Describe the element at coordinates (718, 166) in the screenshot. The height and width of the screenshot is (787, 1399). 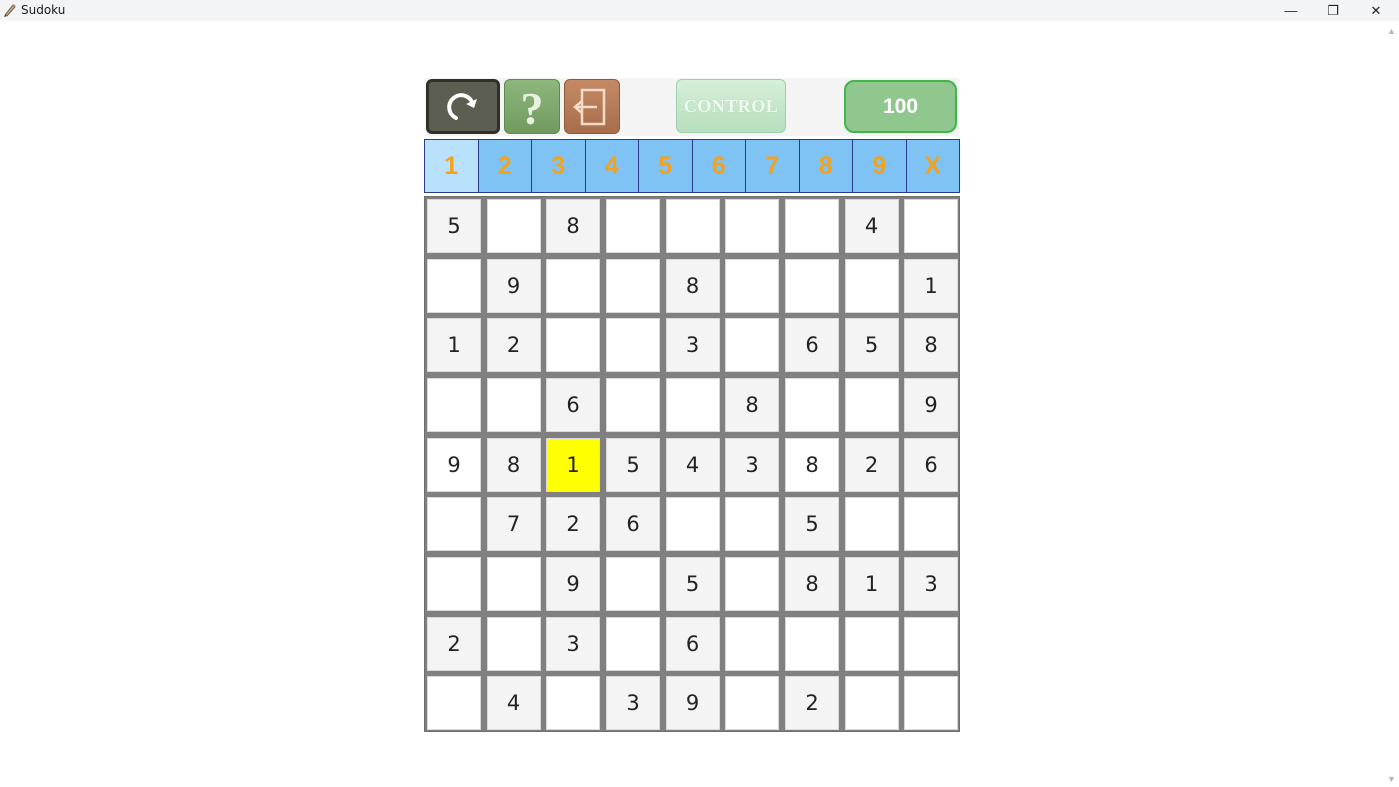
I see `number-picker-item: 6` at that location.